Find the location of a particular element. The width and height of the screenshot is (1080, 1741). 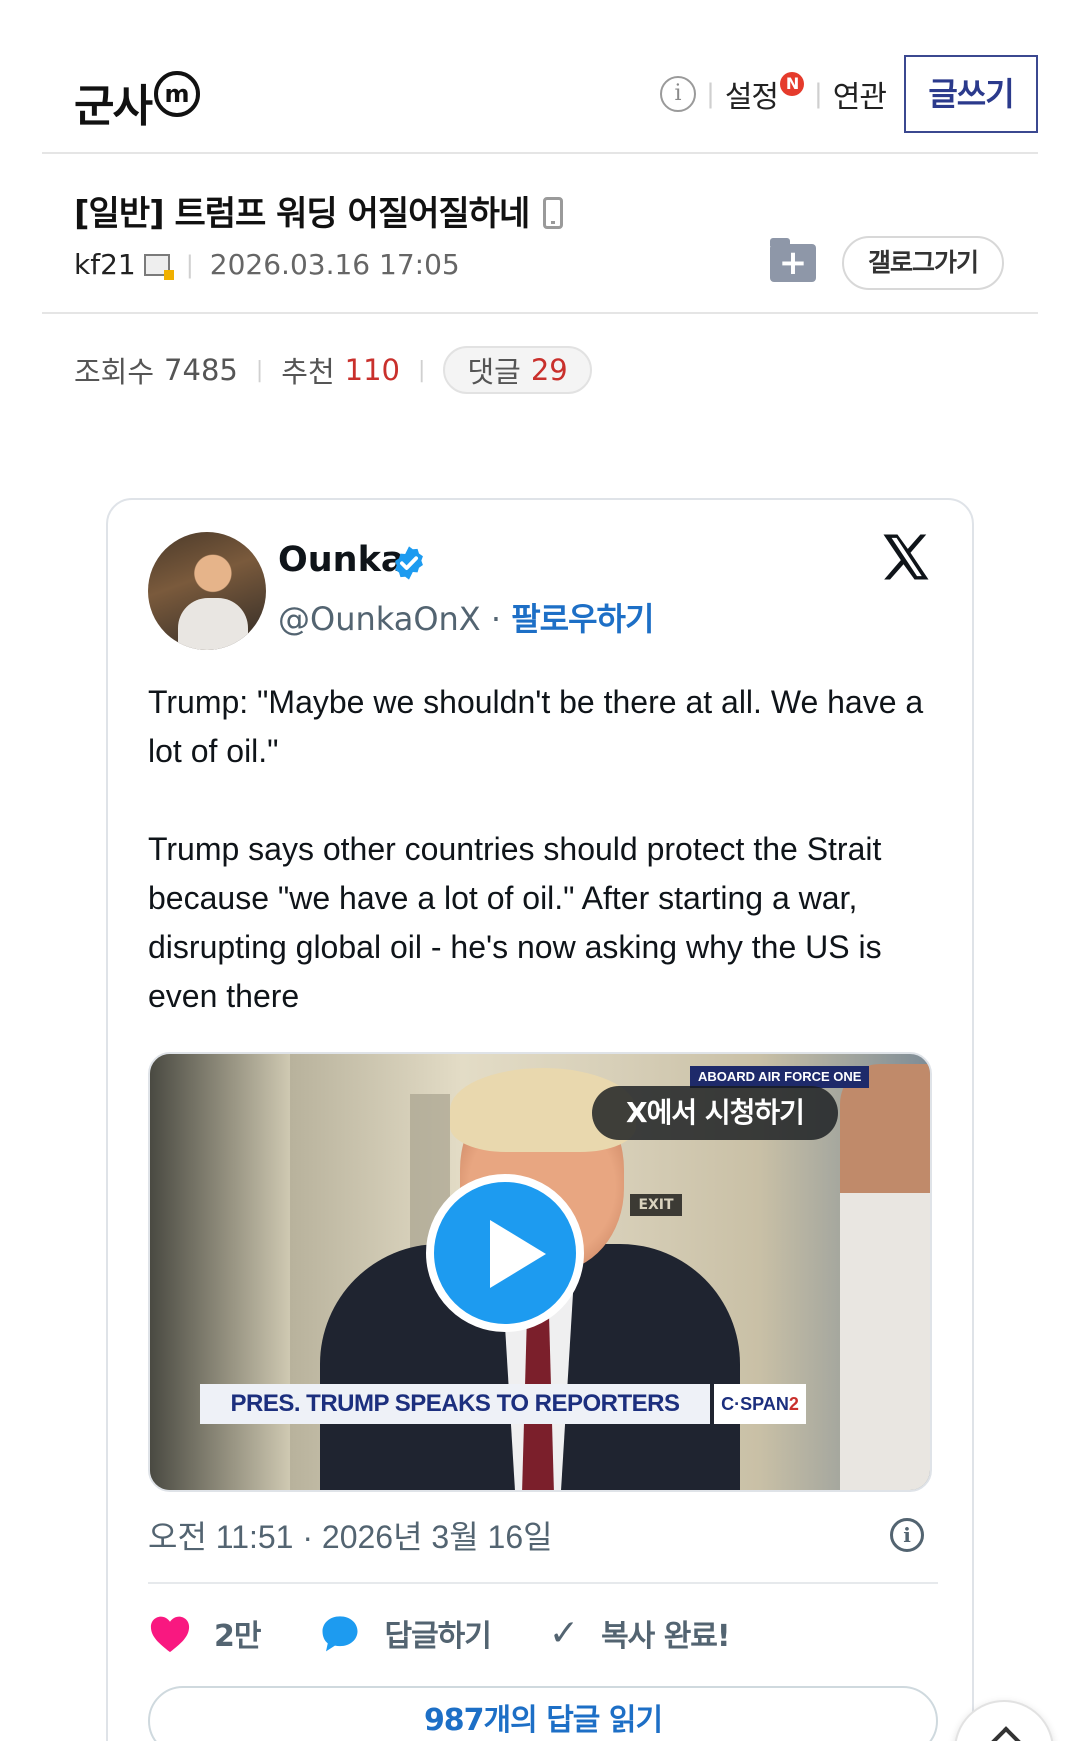

recommend-label: 추천 is located at coordinates (308, 372).